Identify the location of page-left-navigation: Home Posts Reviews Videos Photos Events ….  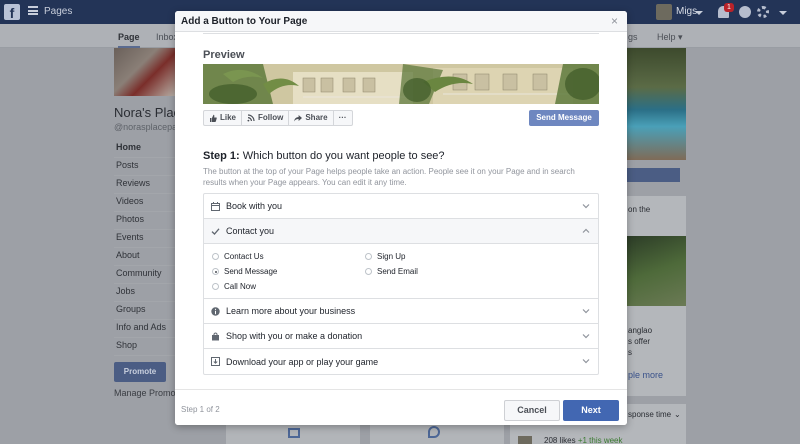
(145, 248).